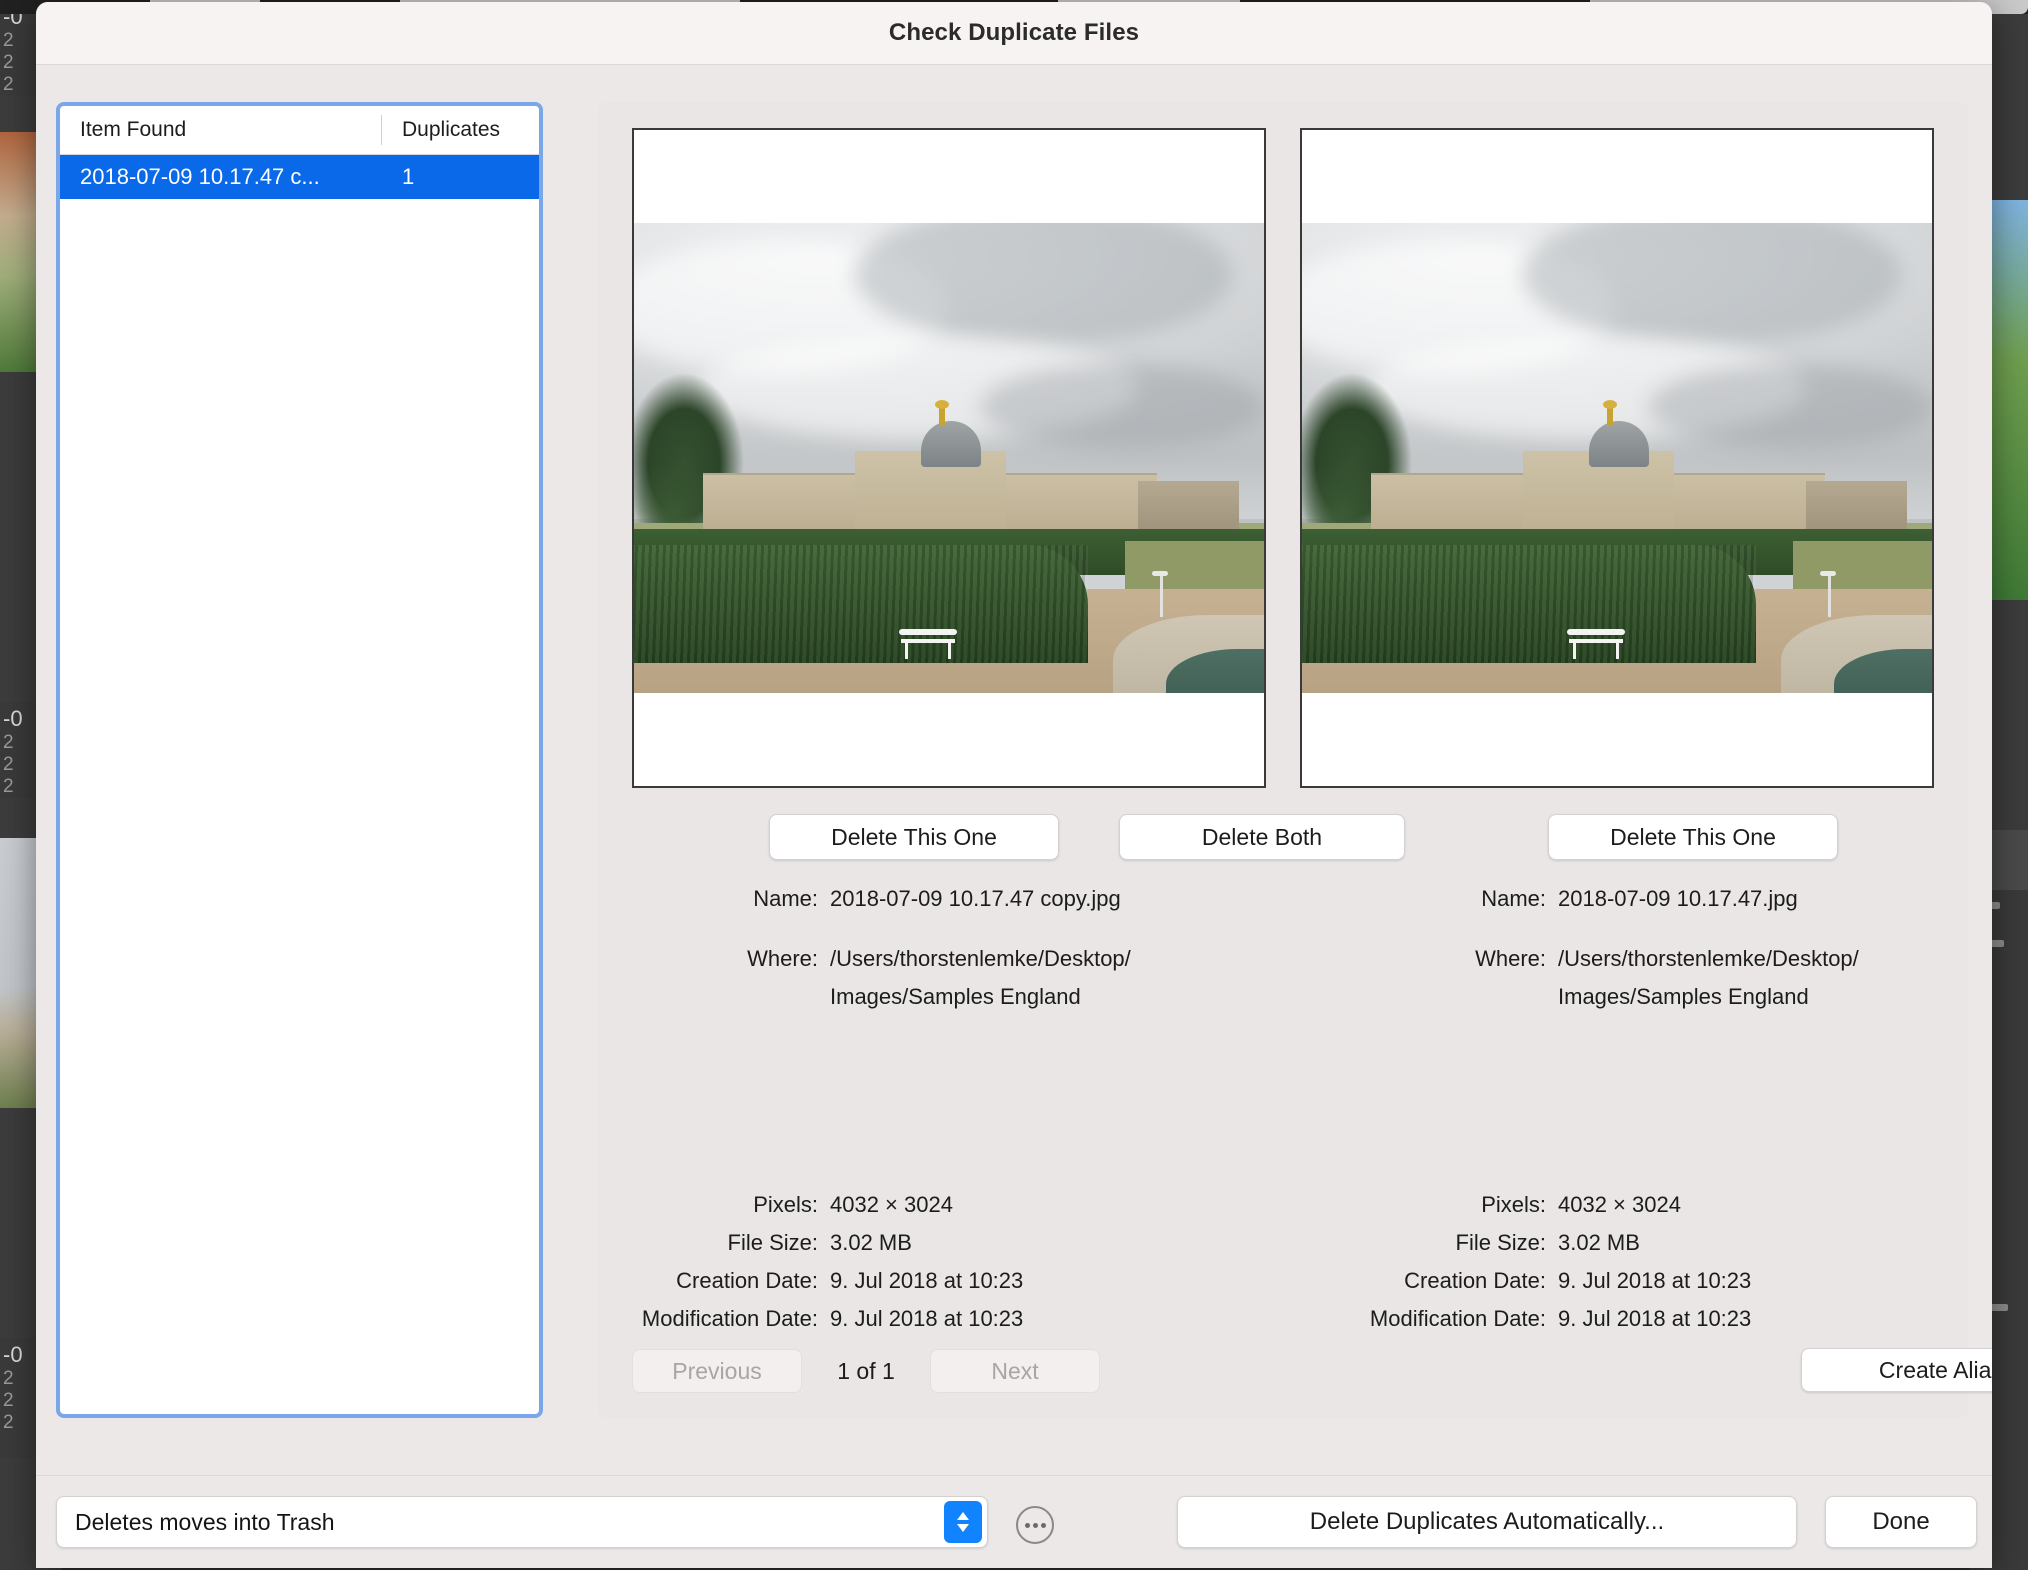  I want to click on more-options-icon, so click(1035, 1525).